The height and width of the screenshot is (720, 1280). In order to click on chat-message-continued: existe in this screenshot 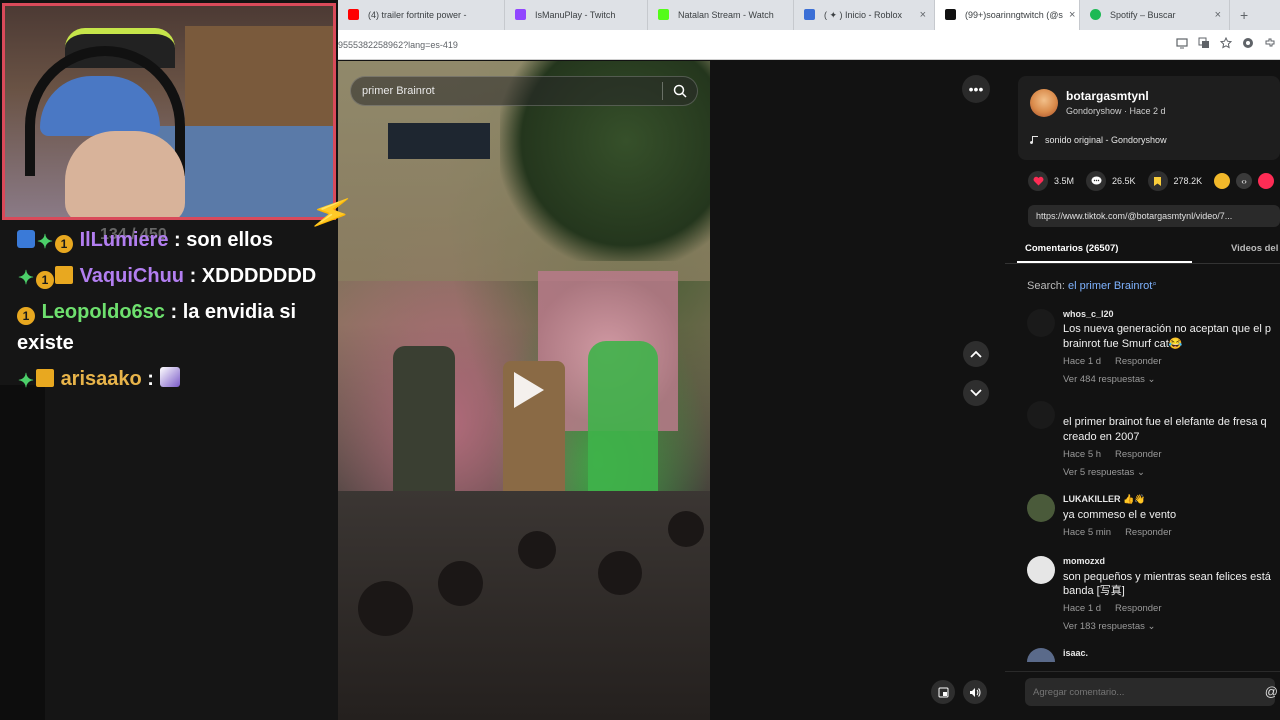, I will do `click(45, 343)`.